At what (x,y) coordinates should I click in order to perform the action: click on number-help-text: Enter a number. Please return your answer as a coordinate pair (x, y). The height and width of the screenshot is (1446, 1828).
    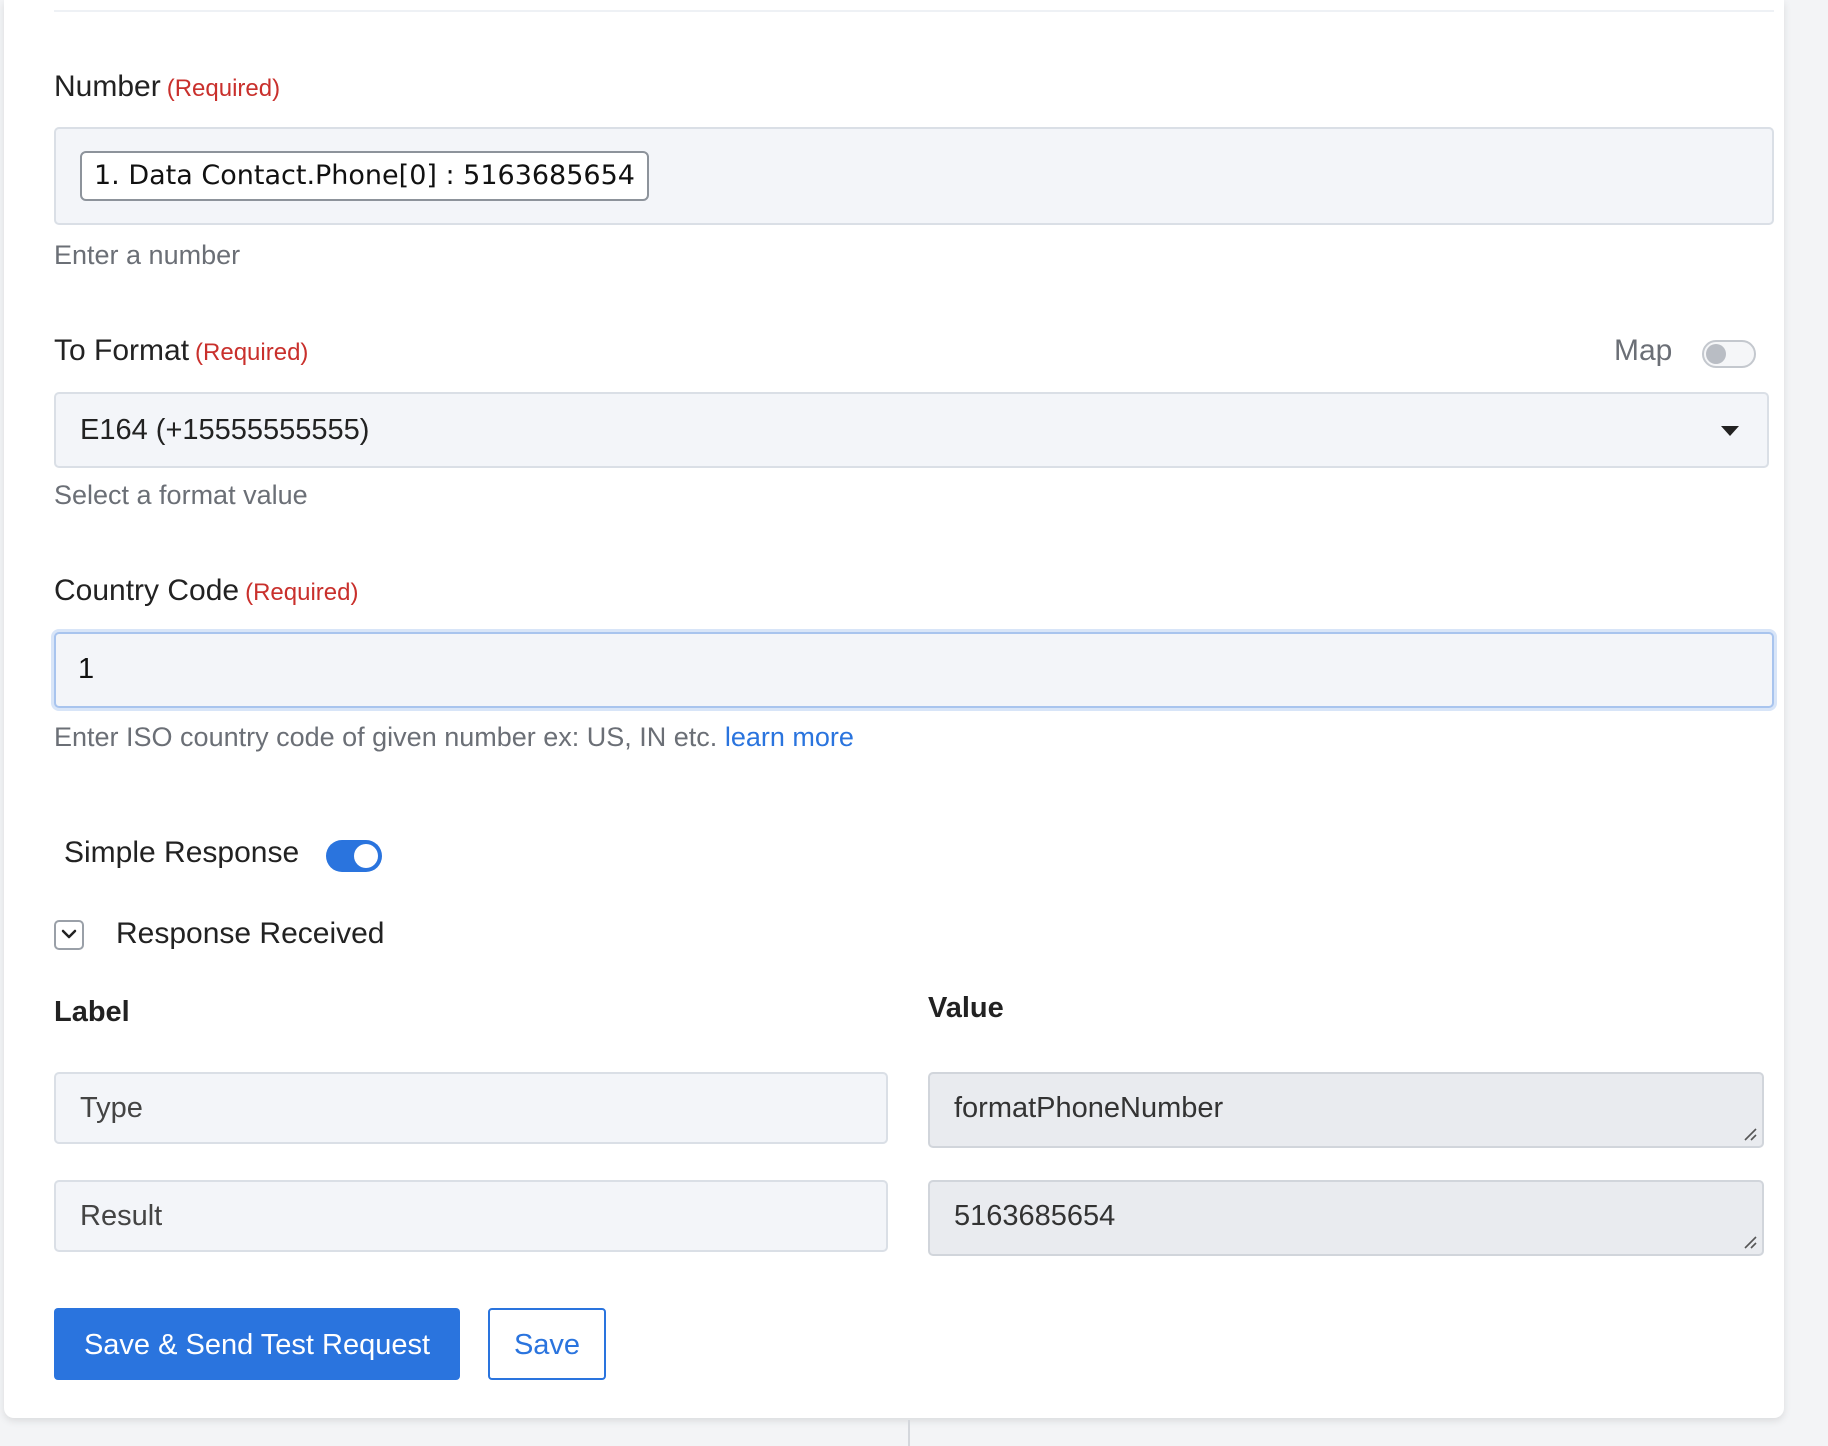
    Looking at the image, I should click on (147, 255).